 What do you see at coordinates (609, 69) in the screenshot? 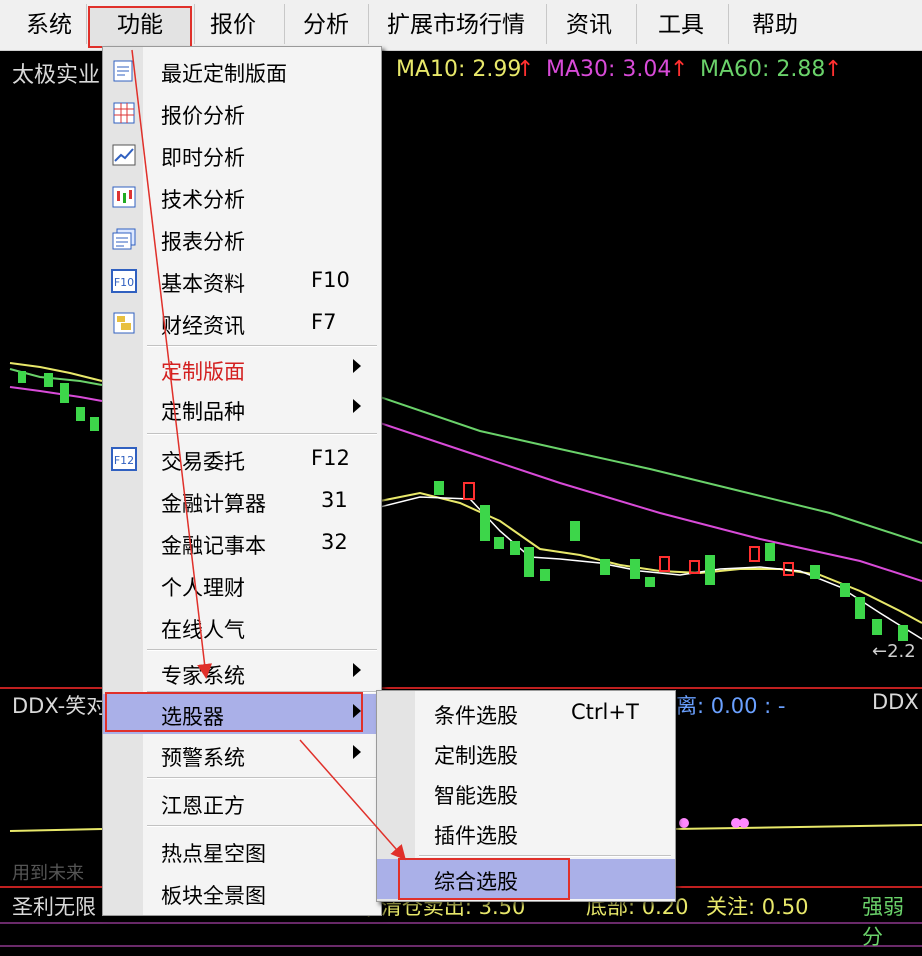
I see `ma30-label: MA30: 3.04` at bounding box center [609, 69].